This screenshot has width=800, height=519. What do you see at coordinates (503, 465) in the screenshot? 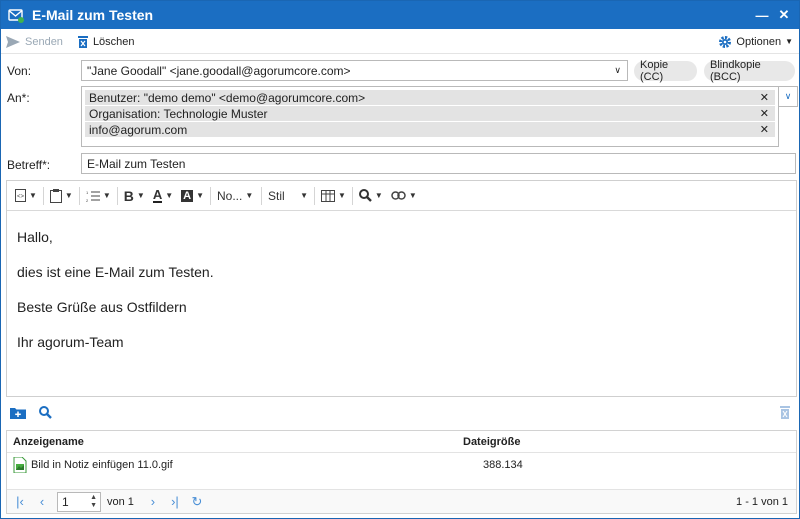
I see `attachment-size: 388.134` at bounding box center [503, 465].